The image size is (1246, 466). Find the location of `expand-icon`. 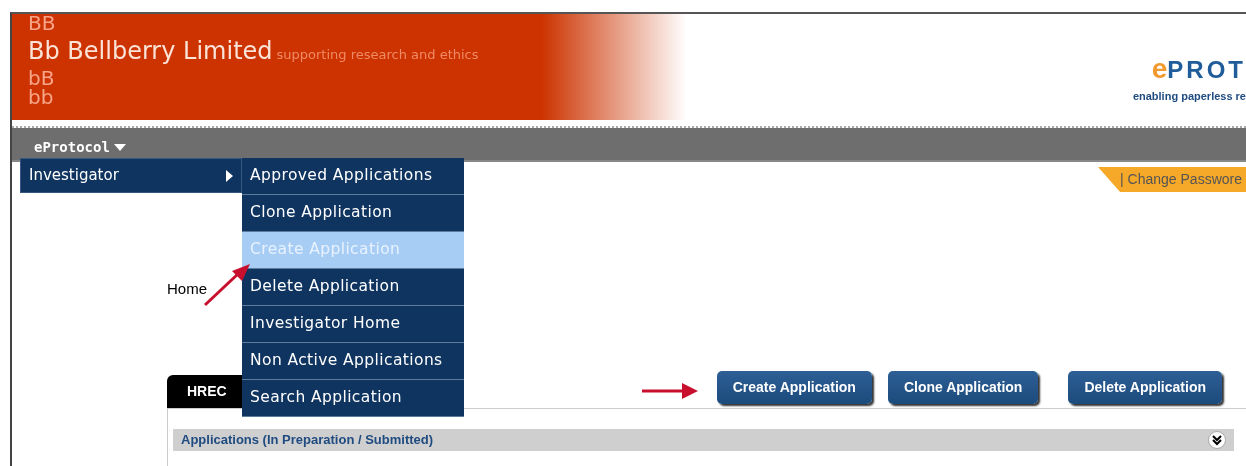

expand-icon is located at coordinates (1217, 440).